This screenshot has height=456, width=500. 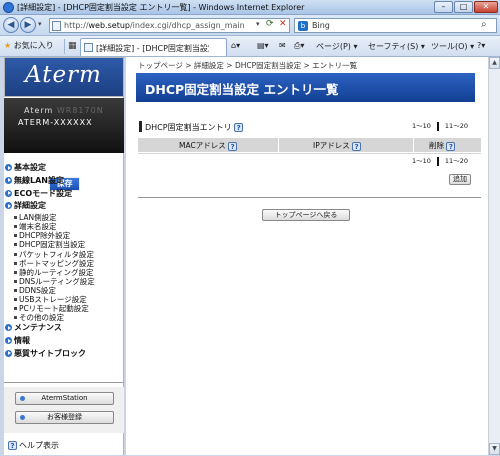 What do you see at coordinates (263, 45) in the screenshot?
I see `feeds-icon: ▤▾` at bounding box center [263, 45].